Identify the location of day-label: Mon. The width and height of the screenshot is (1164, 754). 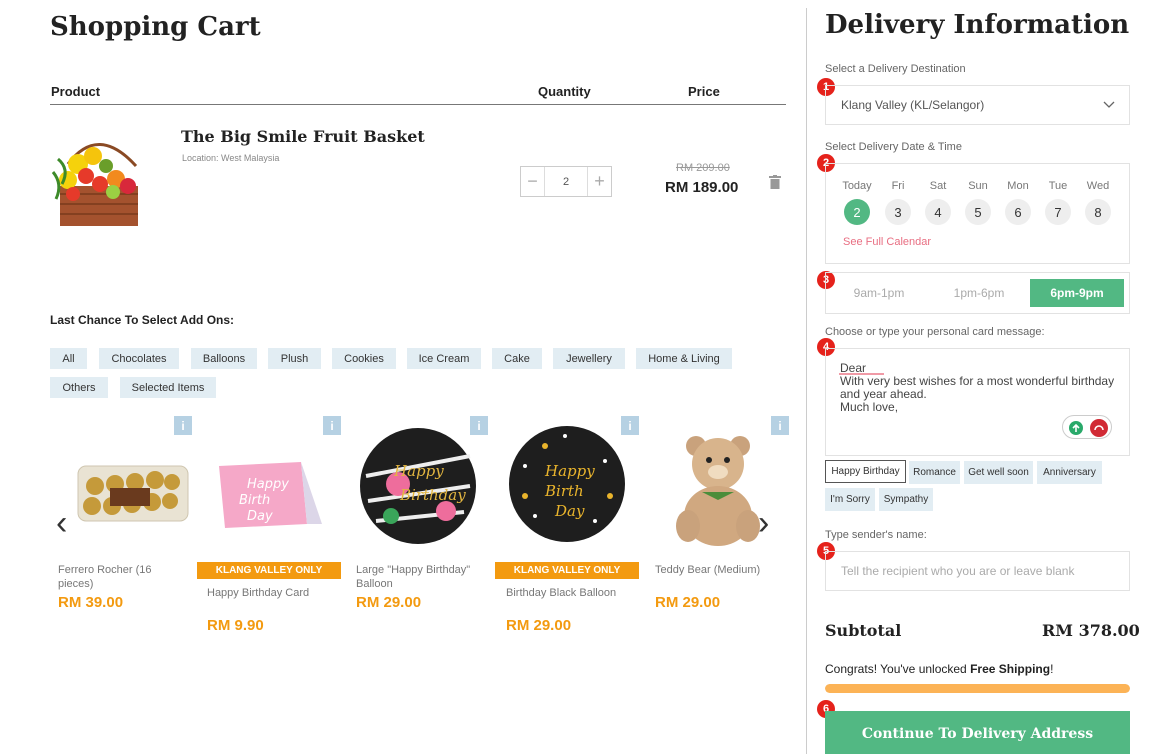
(1018, 186).